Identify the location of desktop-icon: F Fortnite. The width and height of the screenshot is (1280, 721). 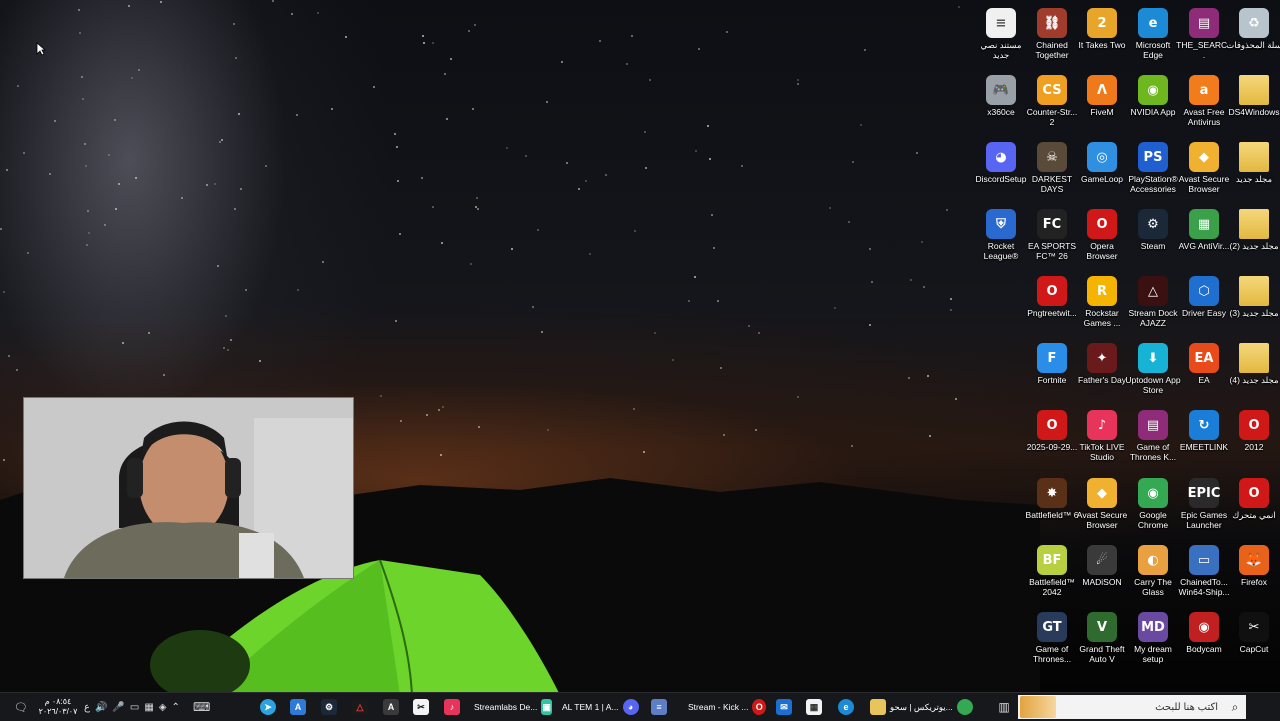
(1052, 372).